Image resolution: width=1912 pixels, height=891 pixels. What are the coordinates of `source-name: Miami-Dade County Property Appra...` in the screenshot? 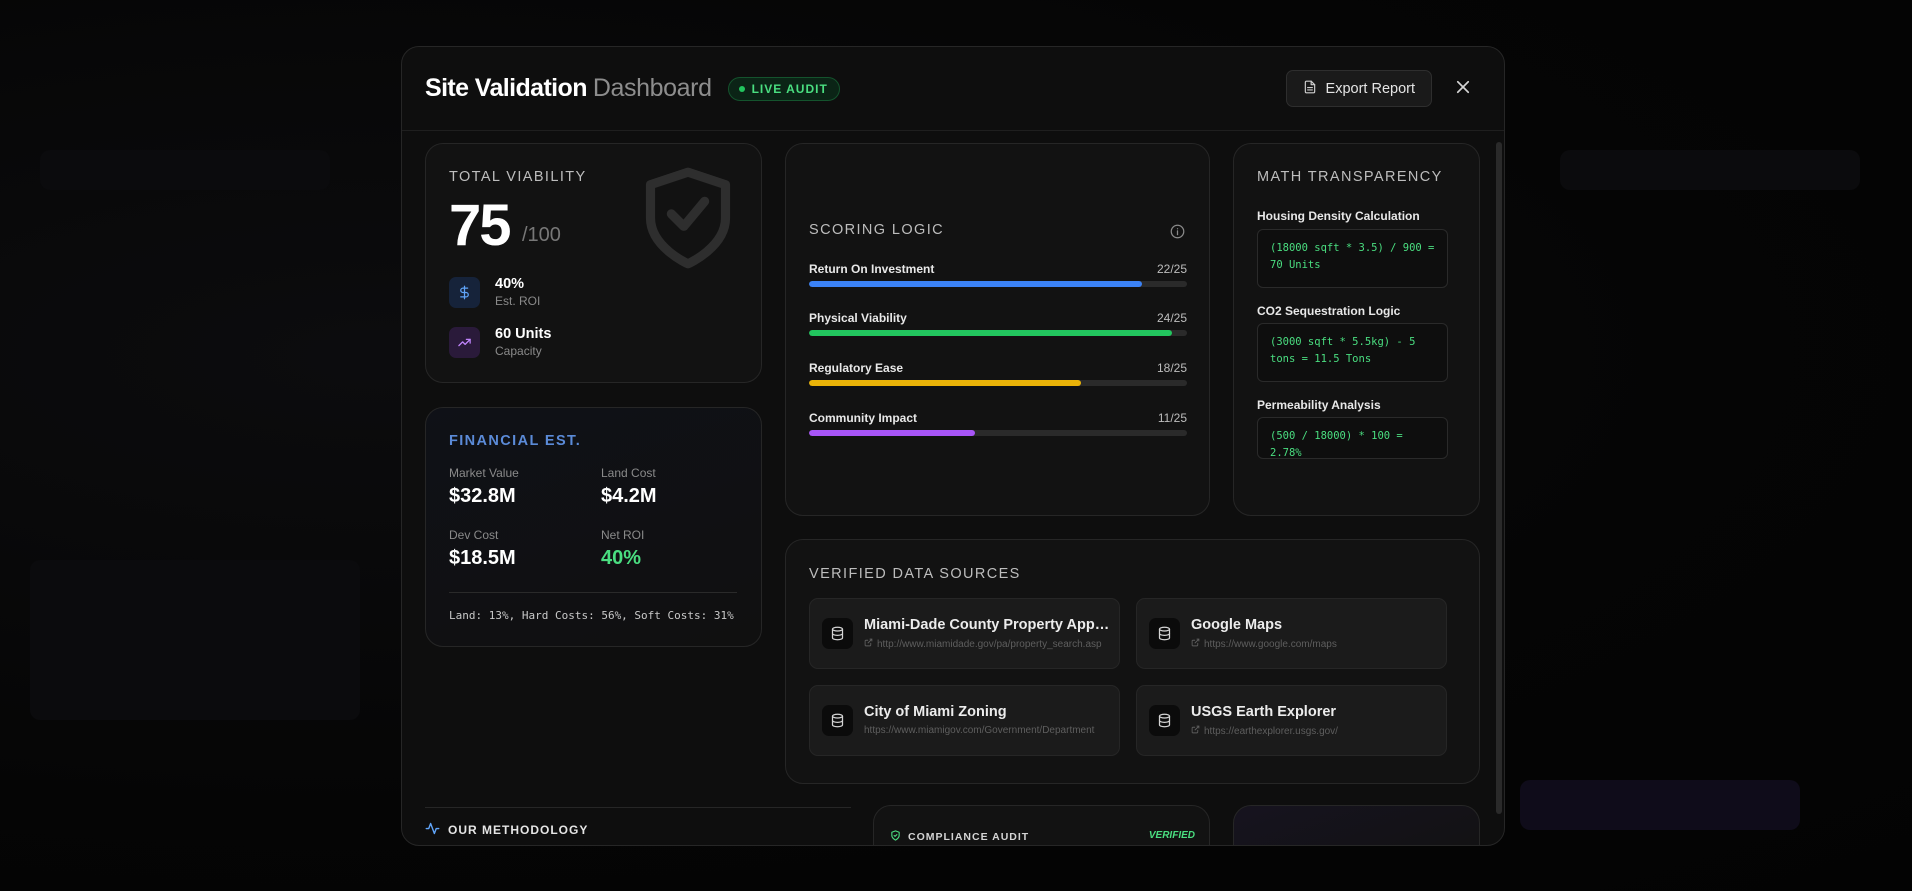 It's located at (988, 625).